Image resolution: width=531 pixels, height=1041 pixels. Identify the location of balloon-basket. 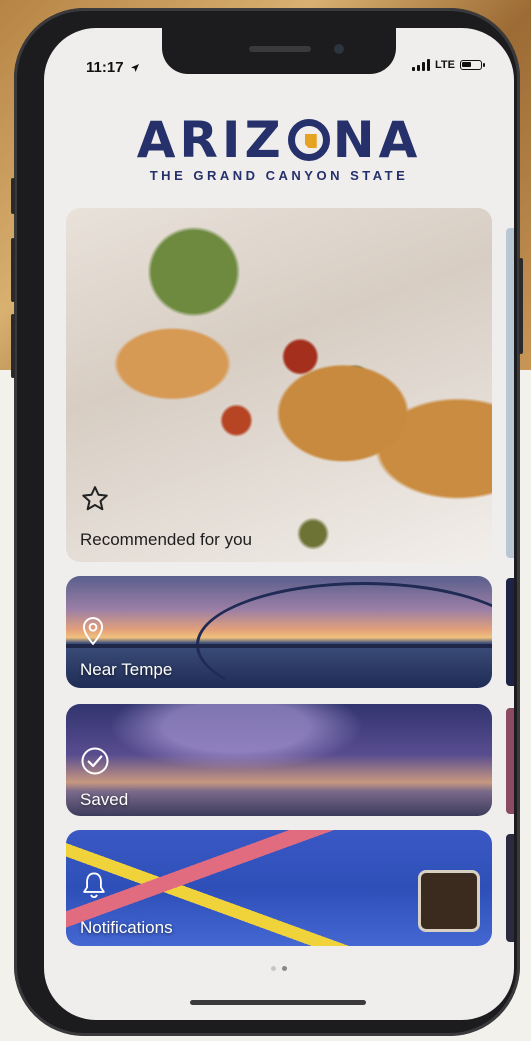
(449, 901).